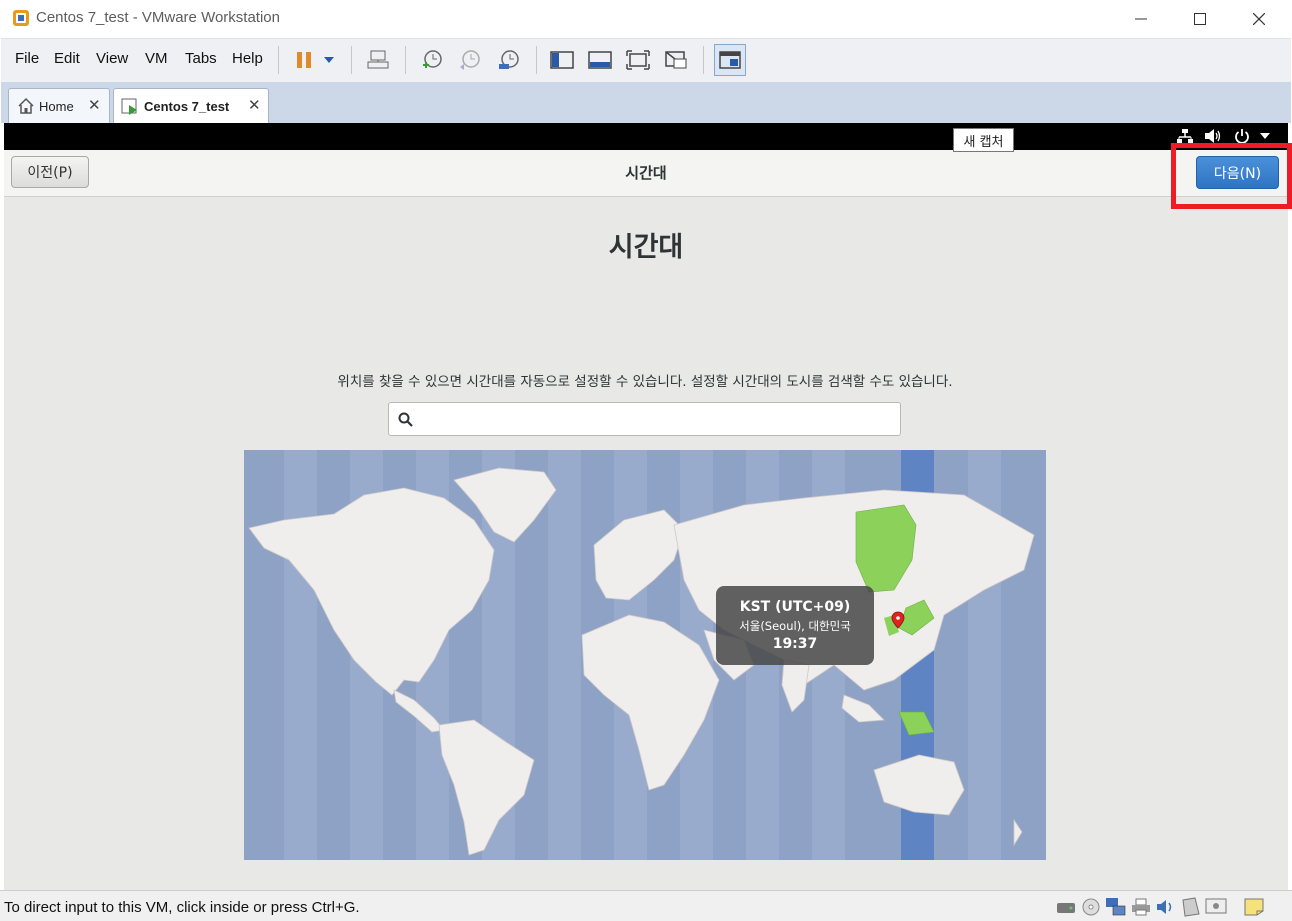 The height and width of the screenshot is (921, 1292). What do you see at coordinates (1191, 907) in the screenshot?
I see `usb-icon` at bounding box center [1191, 907].